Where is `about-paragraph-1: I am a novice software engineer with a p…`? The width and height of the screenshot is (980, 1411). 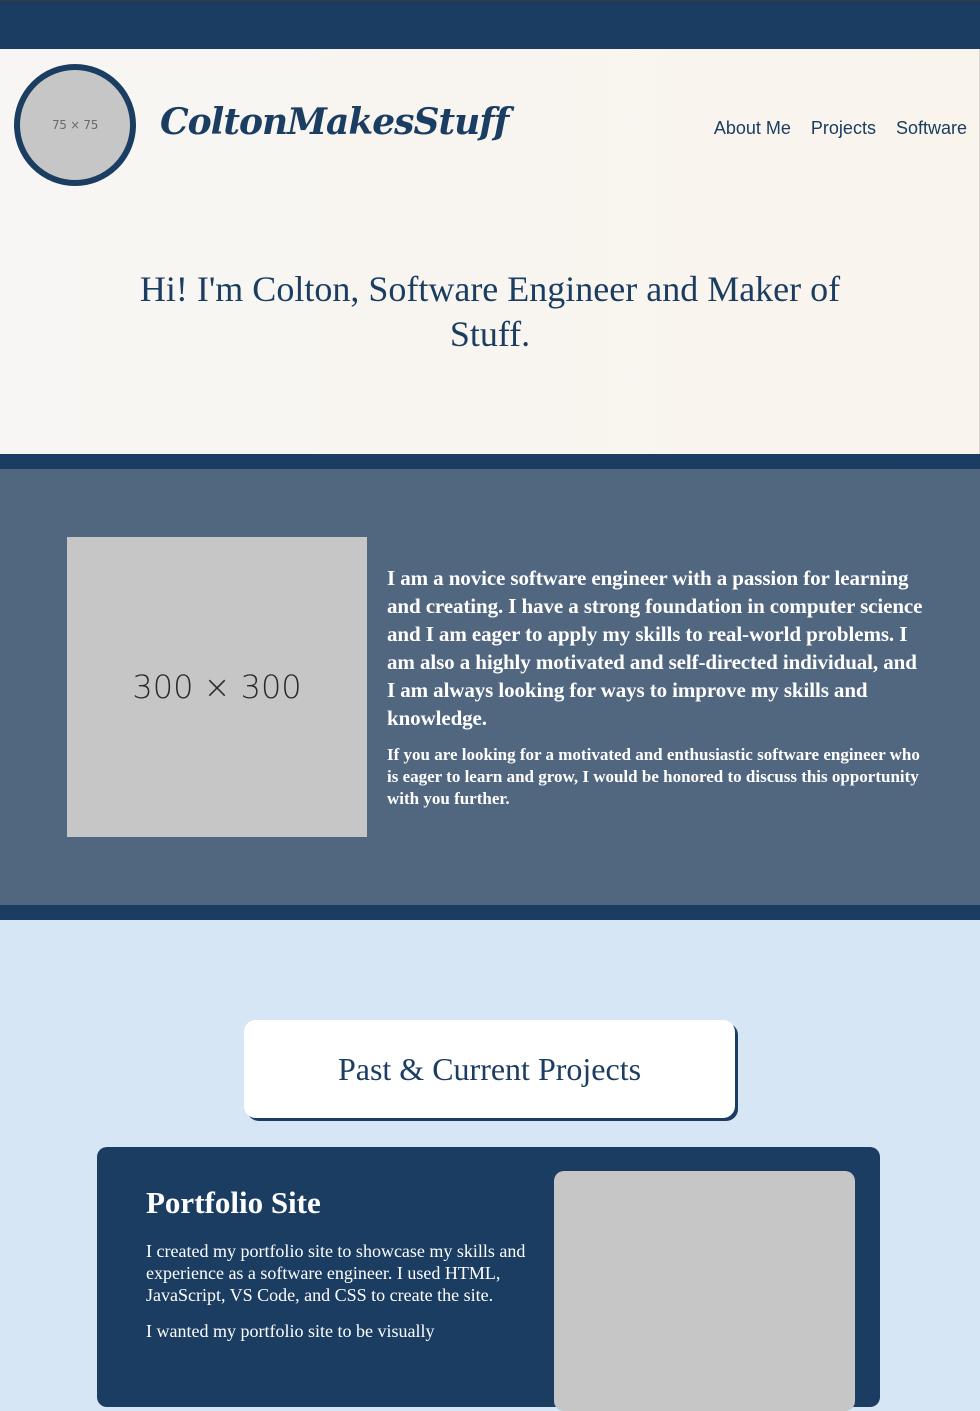
about-paragraph-1: I am a novice software engineer with a p… is located at coordinates (655, 648).